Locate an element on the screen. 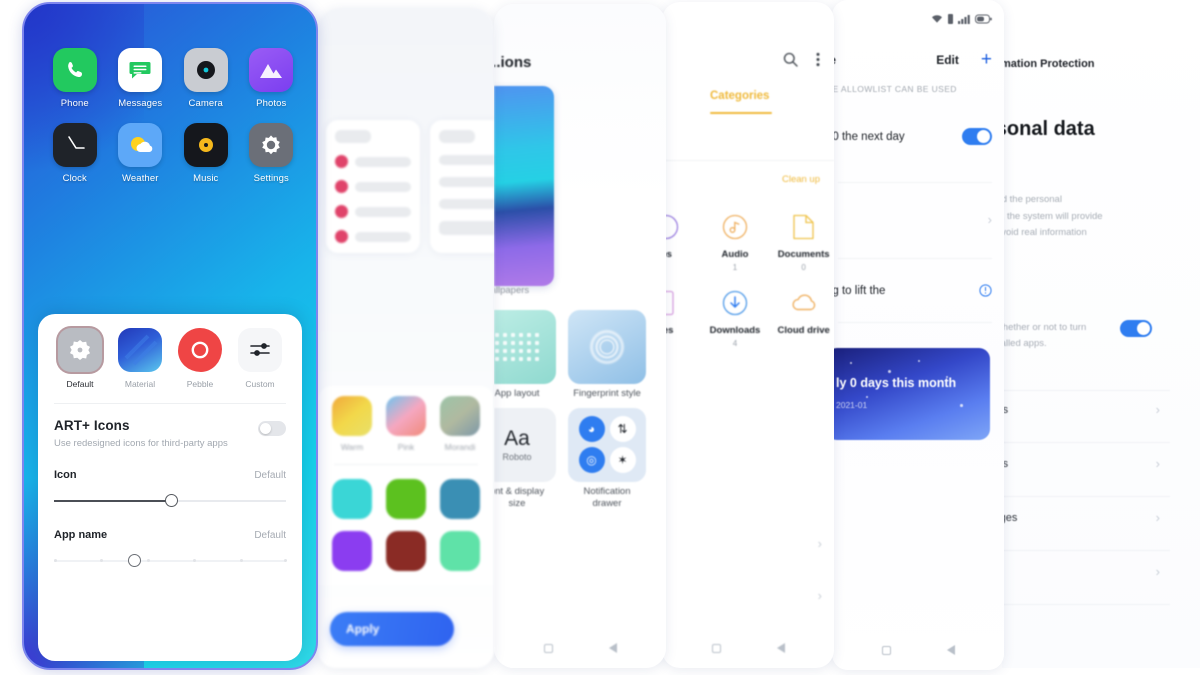  app-camera: Camera is located at coordinates (206, 78).